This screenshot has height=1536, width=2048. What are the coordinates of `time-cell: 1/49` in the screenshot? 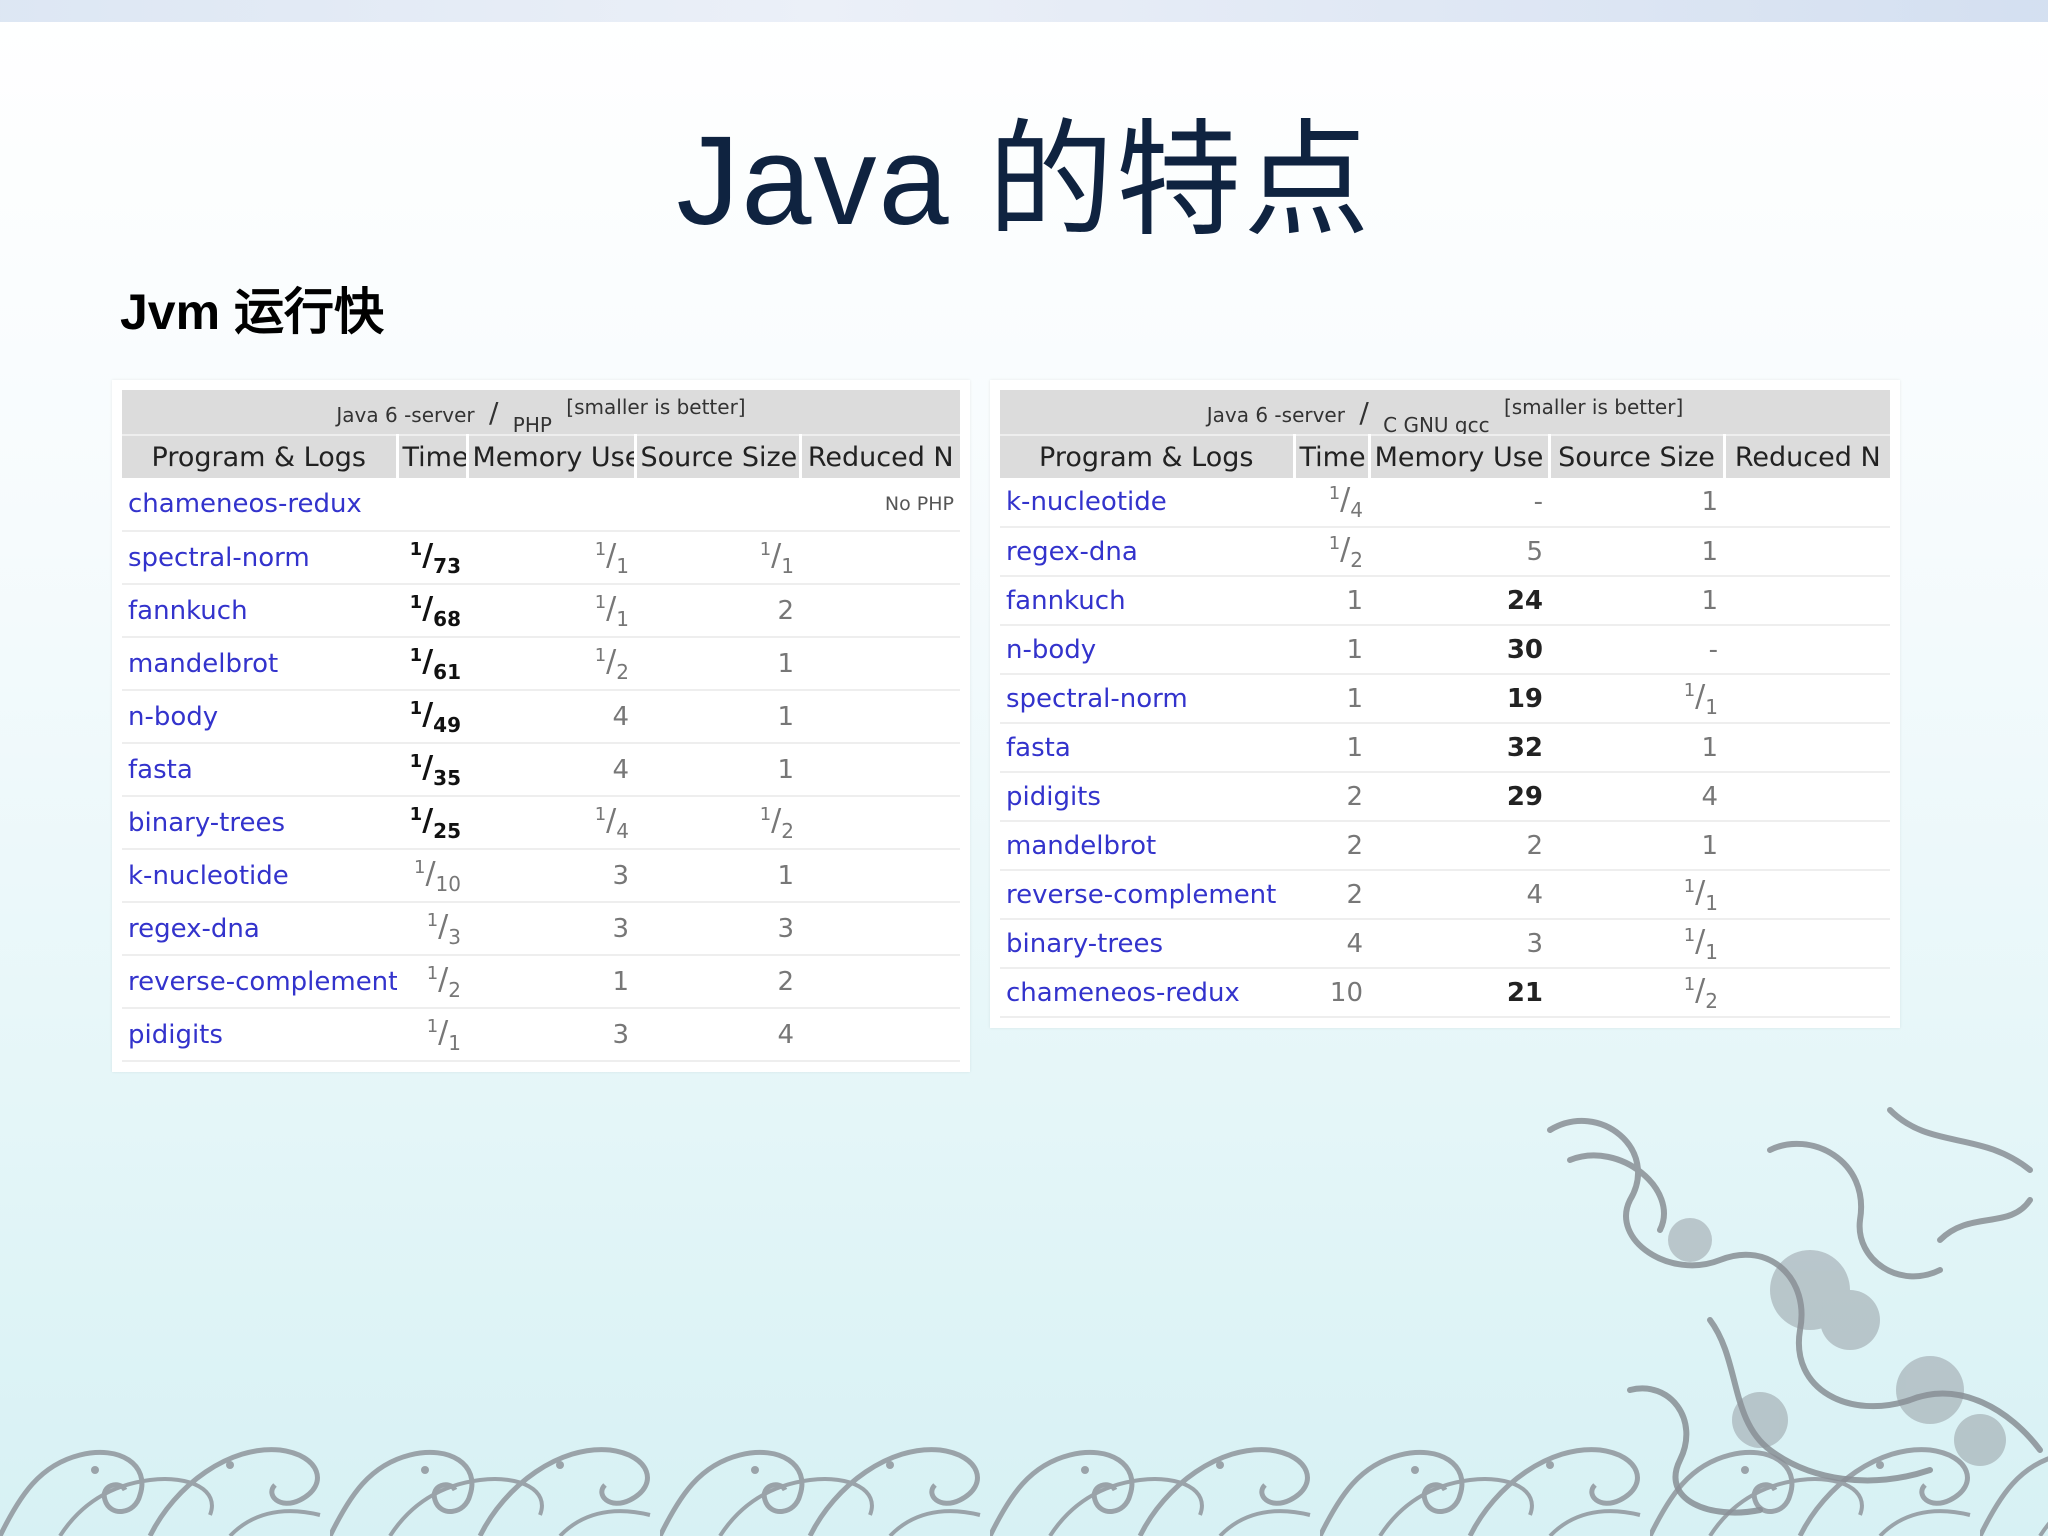 It's located at (432, 717).